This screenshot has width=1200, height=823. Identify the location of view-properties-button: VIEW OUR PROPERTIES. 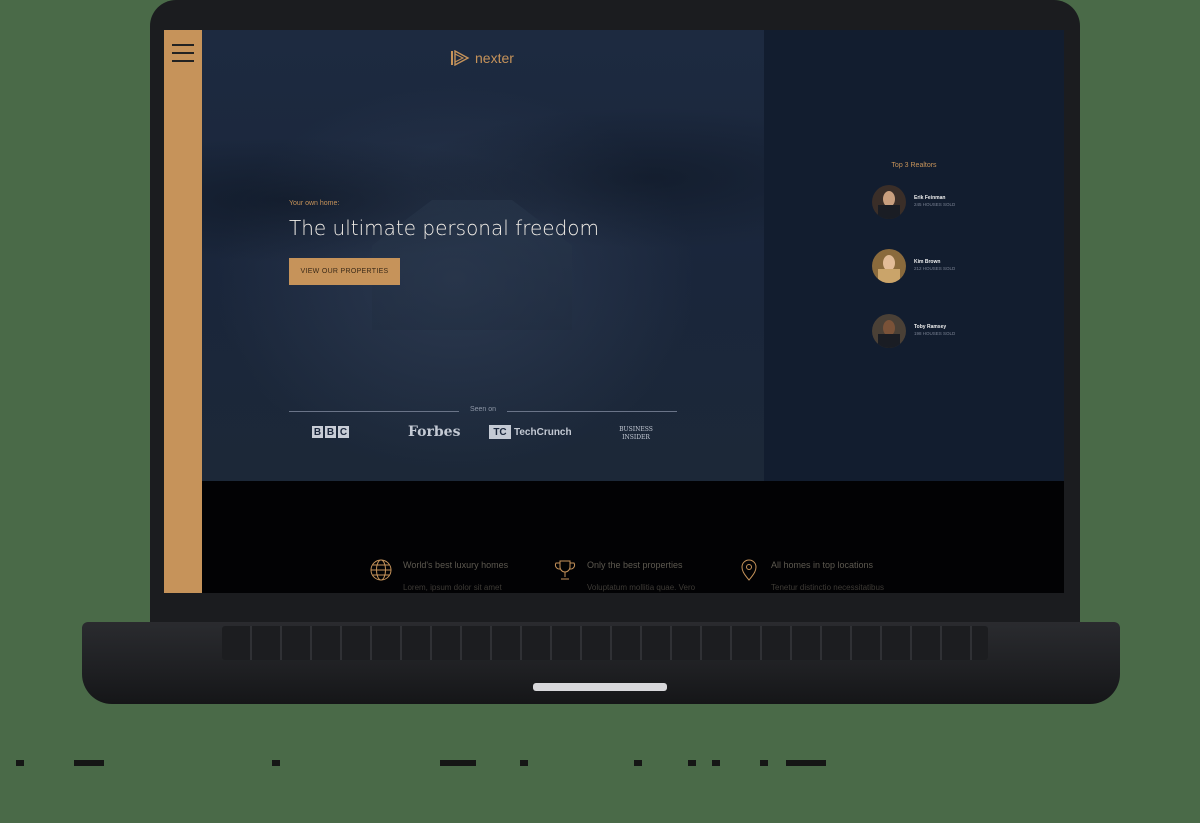
(344, 271).